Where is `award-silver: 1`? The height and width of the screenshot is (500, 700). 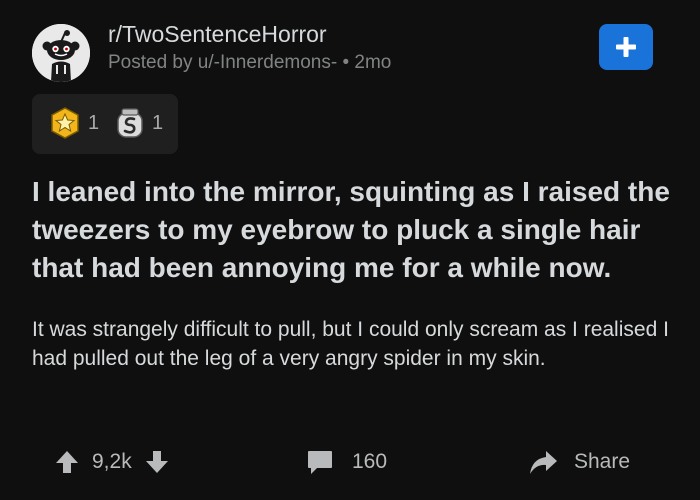
award-silver: 1 is located at coordinates (139, 123).